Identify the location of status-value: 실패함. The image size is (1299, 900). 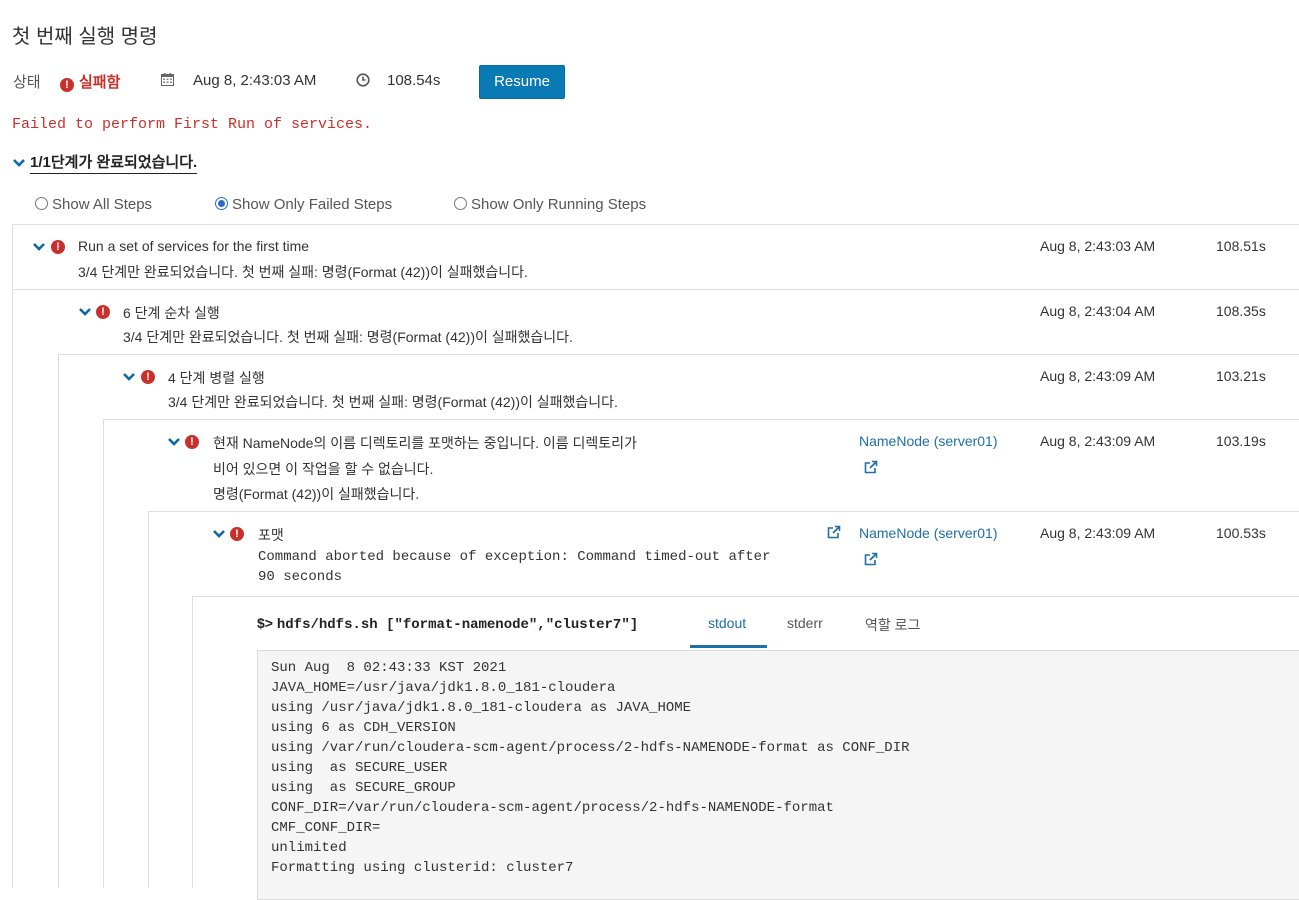
(100, 82).